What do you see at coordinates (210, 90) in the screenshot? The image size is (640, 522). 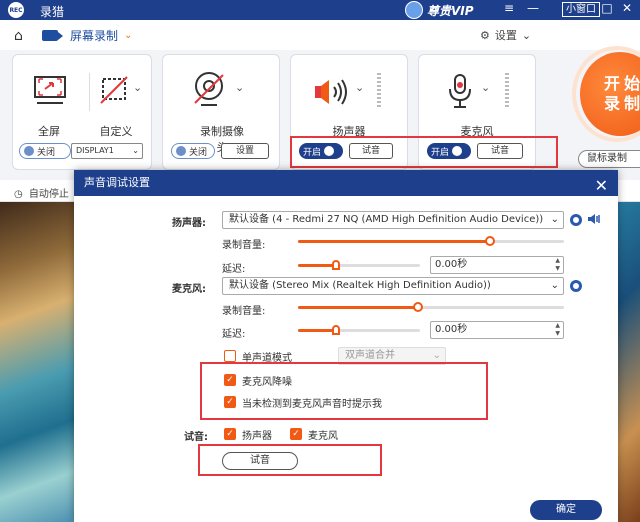 I see `webcam-icon` at bounding box center [210, 90].